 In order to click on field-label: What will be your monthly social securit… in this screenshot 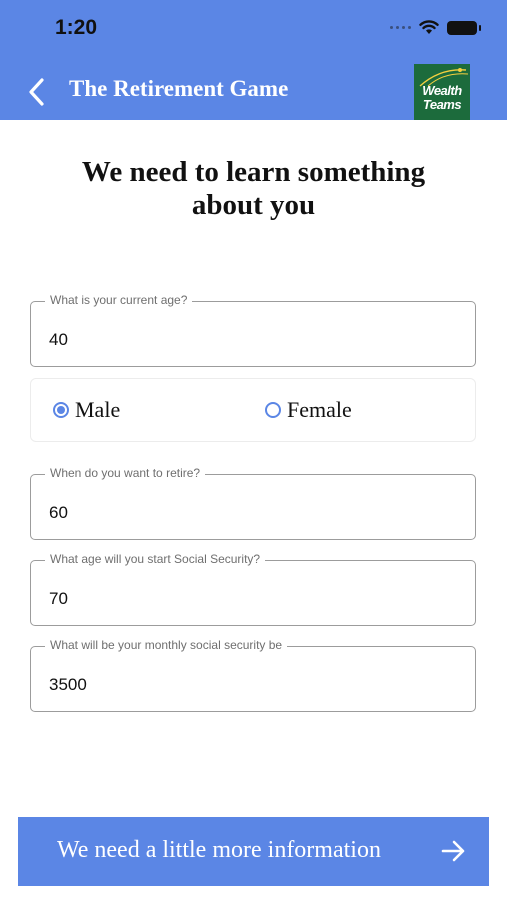, I will do `click(166, 645)`.